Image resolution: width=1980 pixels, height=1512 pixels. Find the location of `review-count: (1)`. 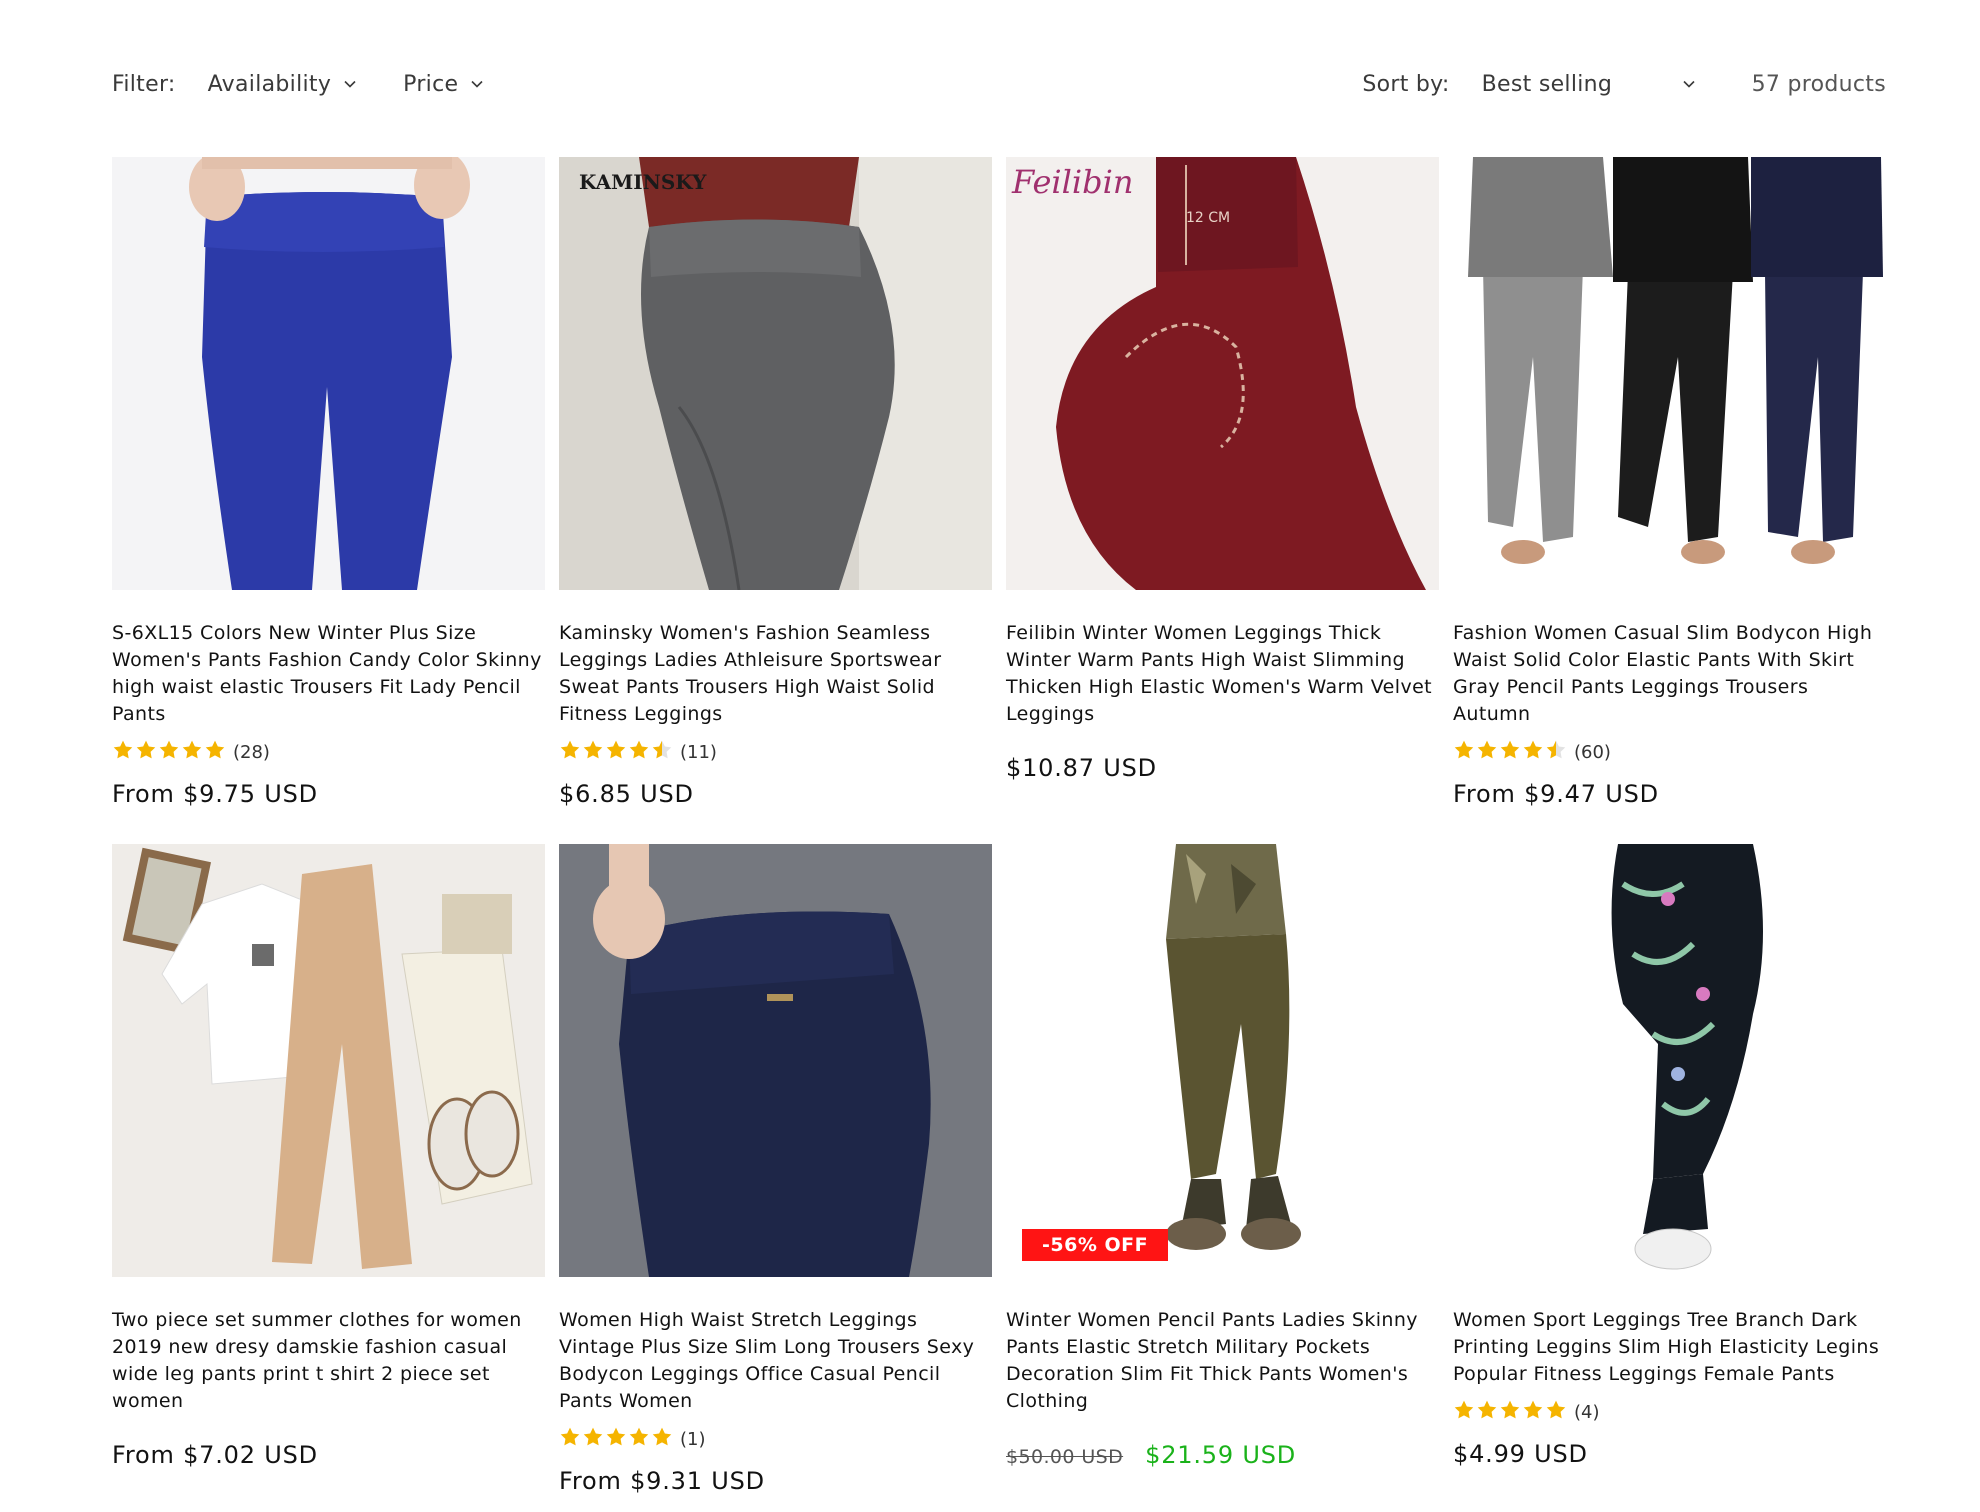

review-count: (1) is located at coordinates (693, 1439).